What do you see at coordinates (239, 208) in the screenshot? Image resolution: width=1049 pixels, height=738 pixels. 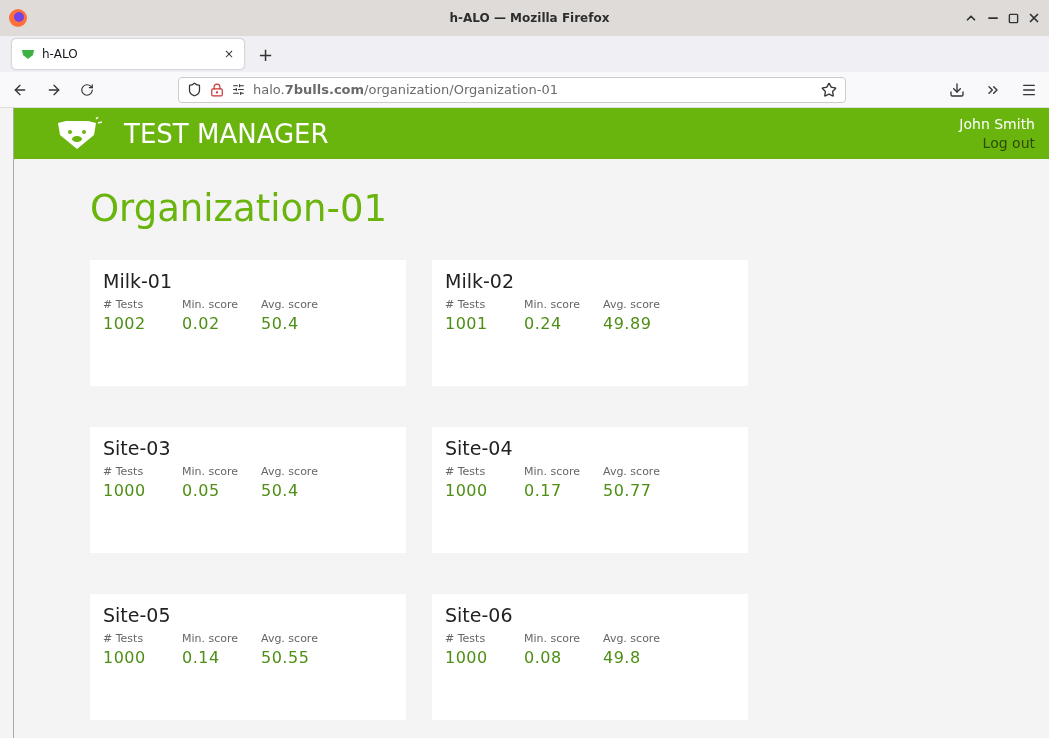 I see `page-title: Organization-01` at bounding box center [239, 208].